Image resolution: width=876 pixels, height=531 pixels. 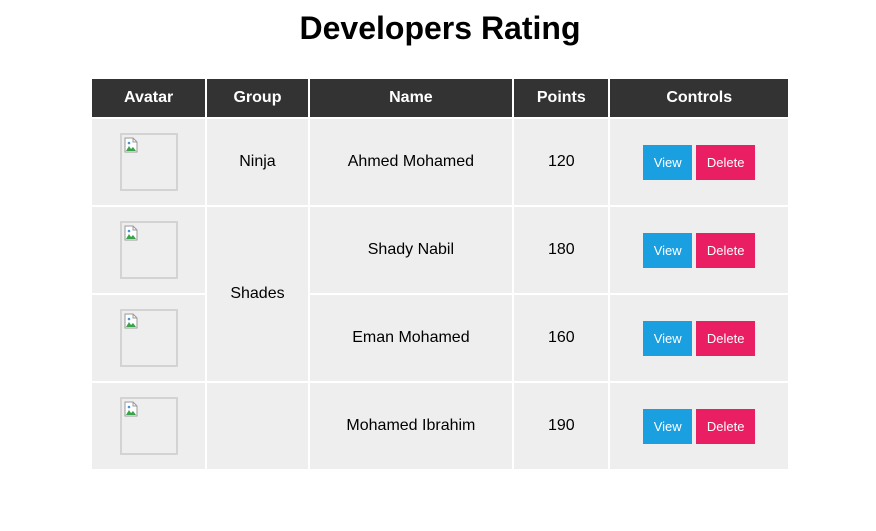 I want to click on table-row: Eman Mohamed 160 View Delete, so click(x=440, y=338).